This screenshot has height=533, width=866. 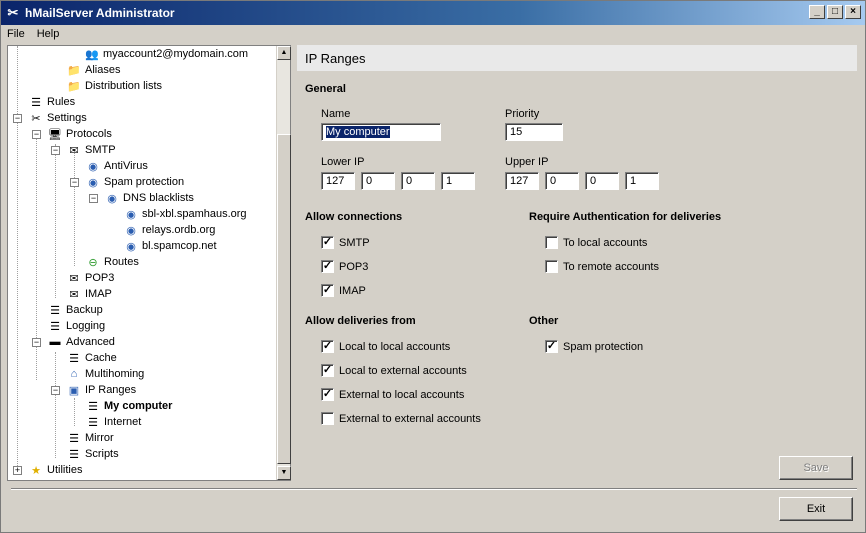 What do you see at coordinates (544, 321) in the screenshot?
I see `other-heading: Other` at bounding box center [544, 321].